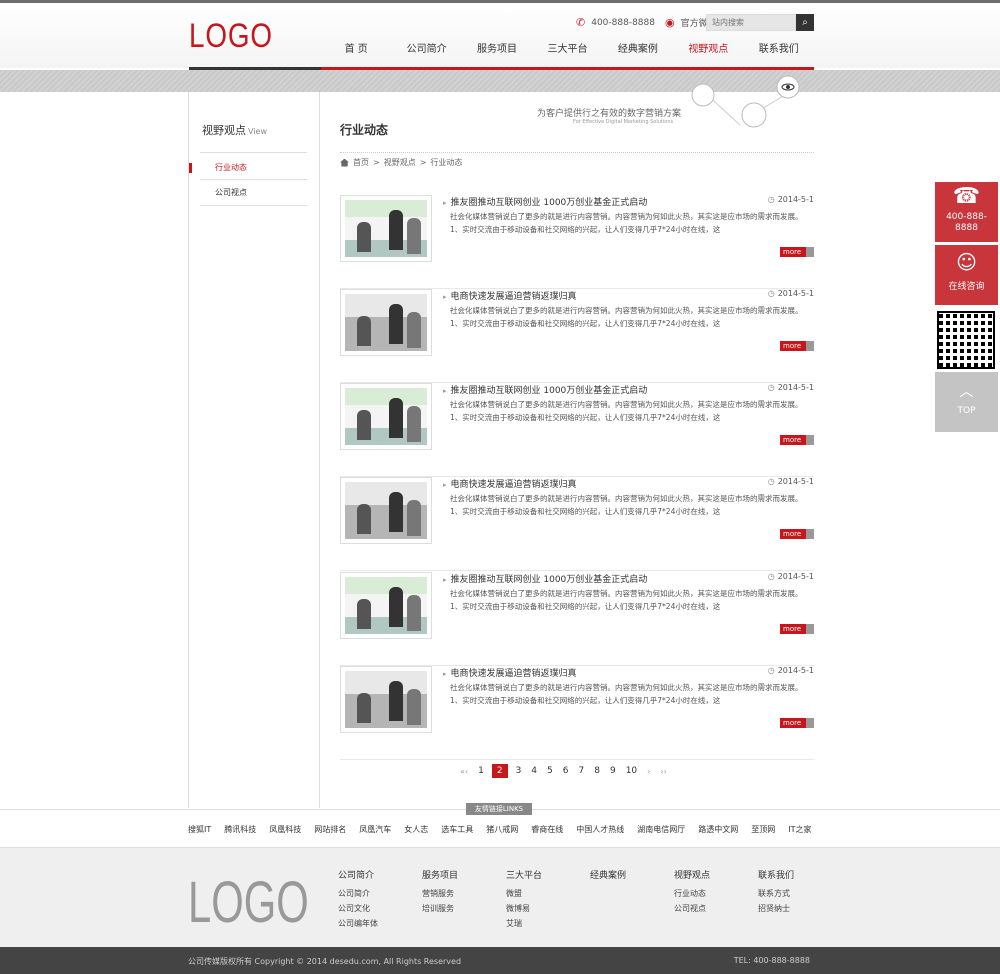  What do you see at coordinates (638, 53) in the screenshot?
I see `nav-cases: 经典案例` at bounding box center [638, 53].